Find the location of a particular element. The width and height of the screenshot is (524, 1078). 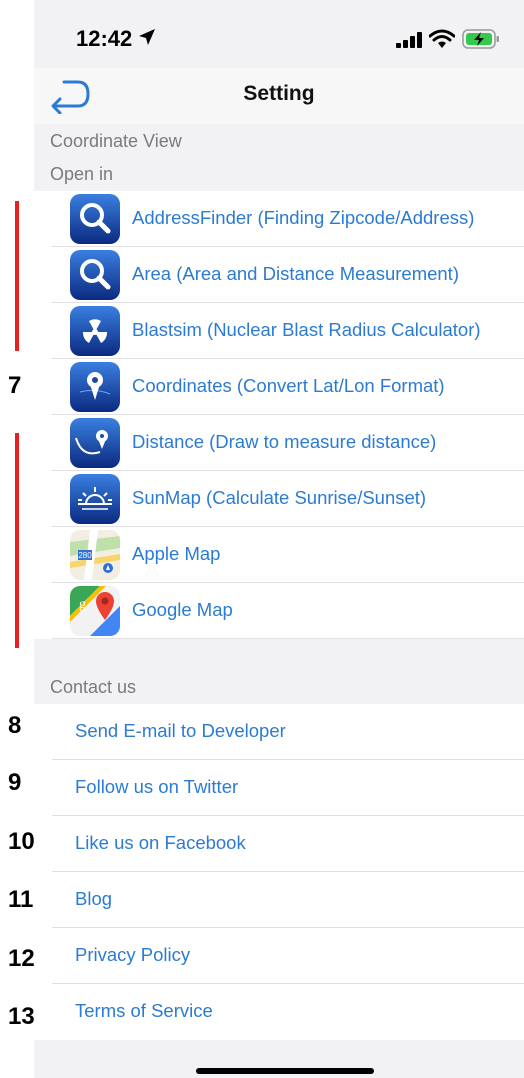

home-indicator is located at coordinates (285, 1071).